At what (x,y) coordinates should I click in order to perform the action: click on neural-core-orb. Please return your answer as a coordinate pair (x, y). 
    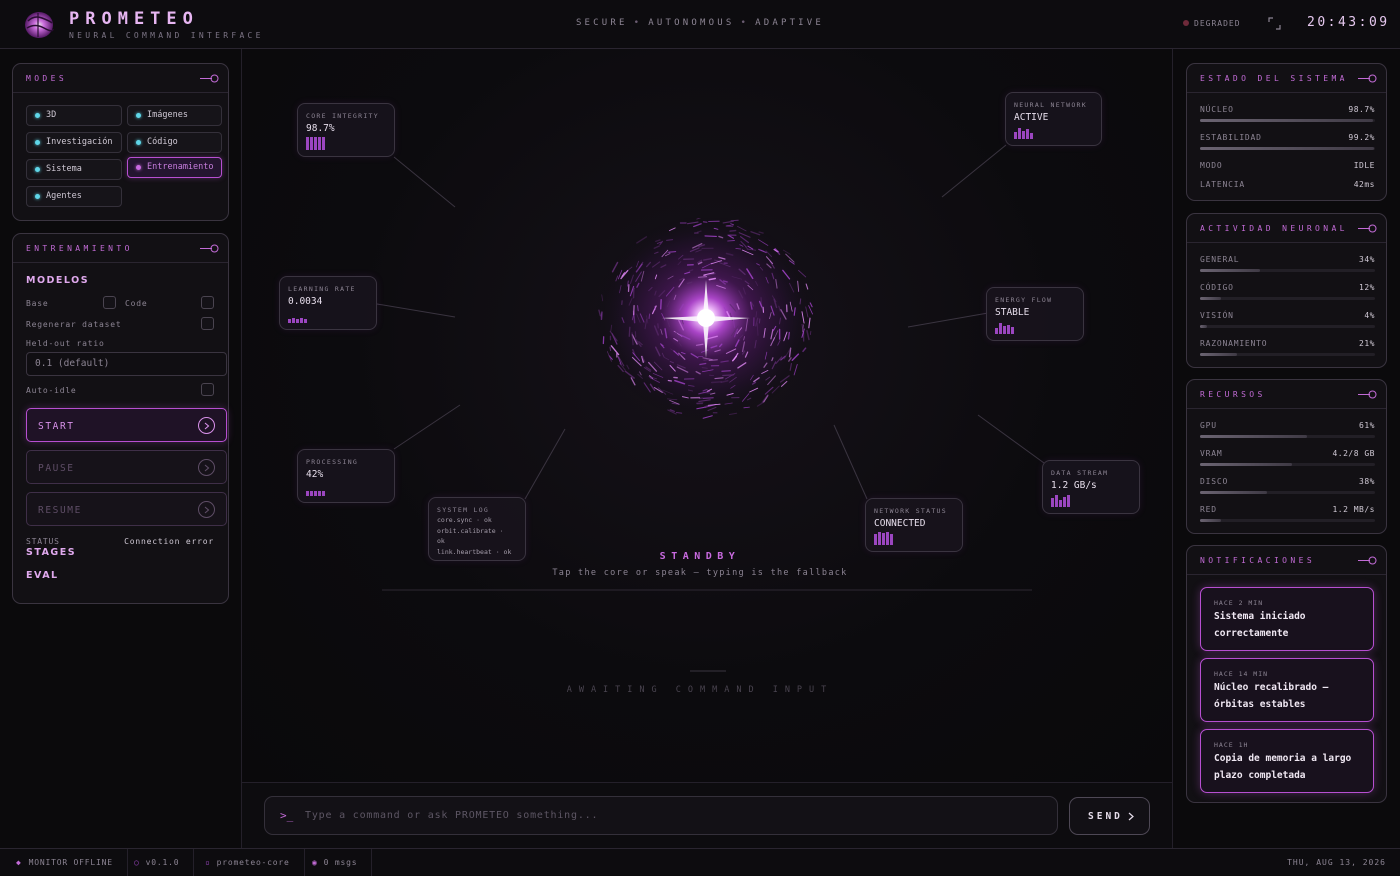
    Looking at the image, I should click on (706, 323).